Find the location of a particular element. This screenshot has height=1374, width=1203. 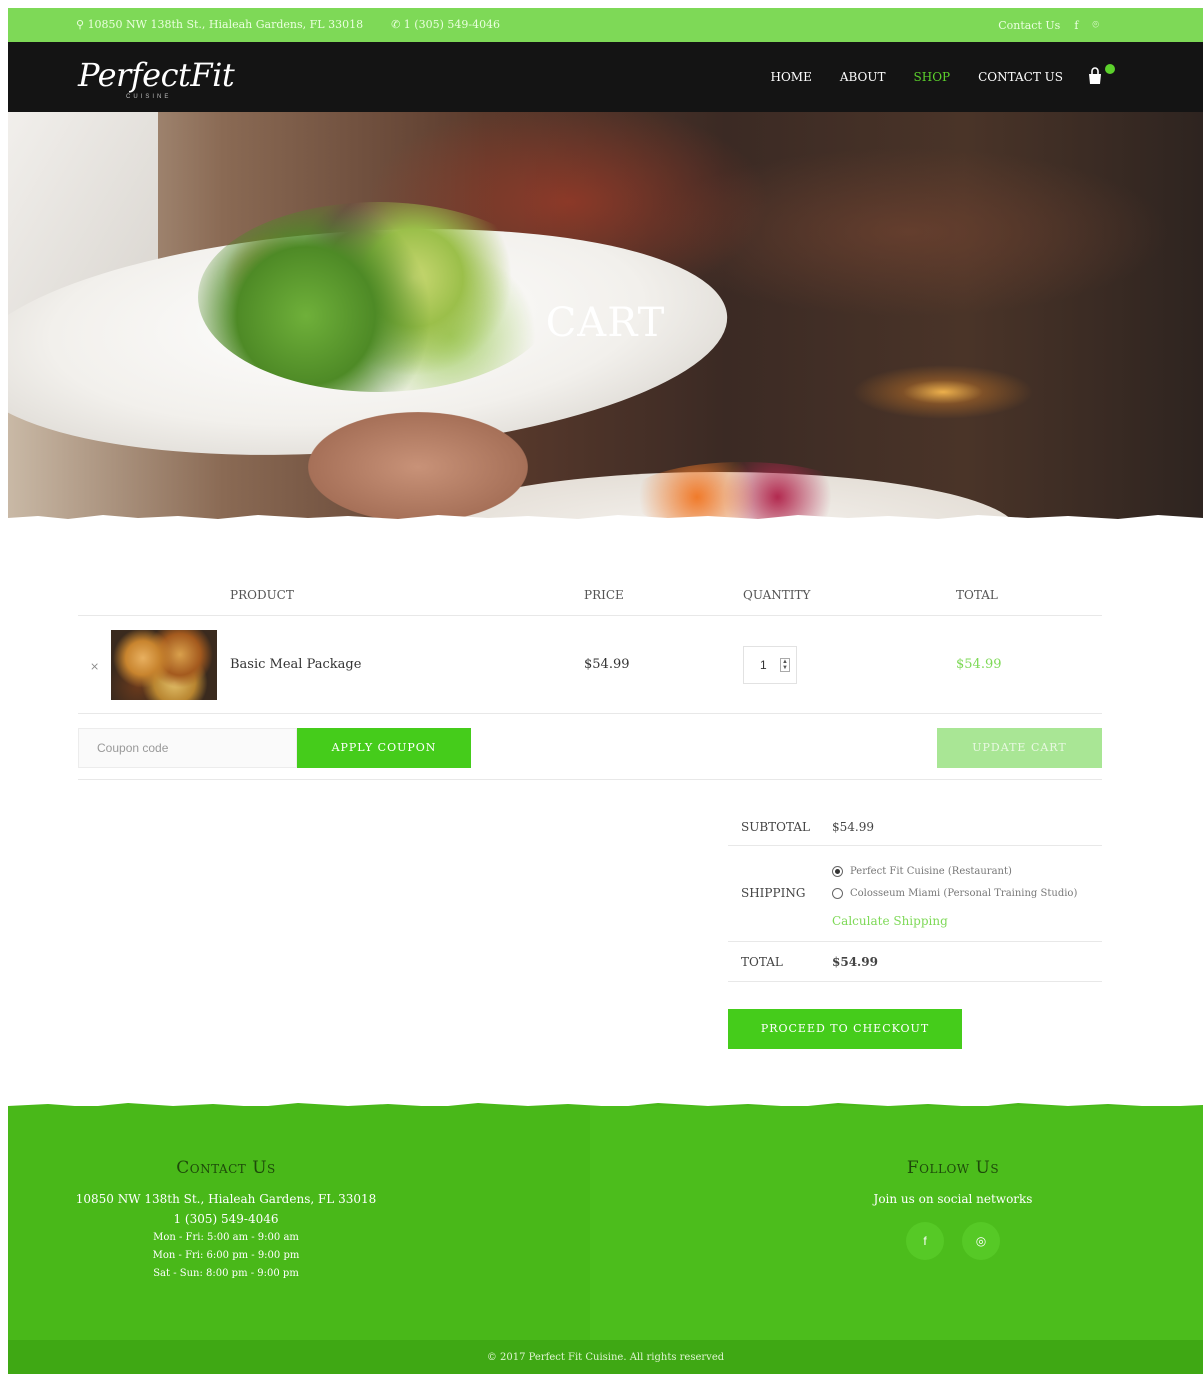

hero-image-salad is located at coordinates (378, 297).